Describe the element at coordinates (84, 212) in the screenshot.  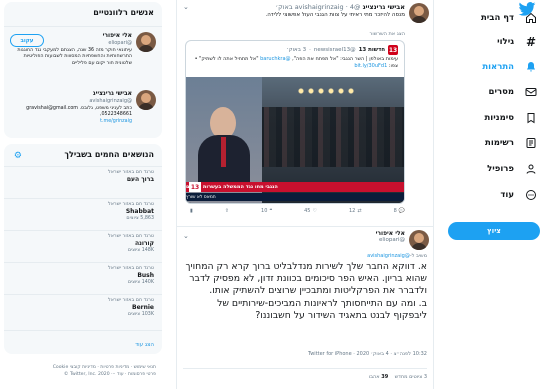
I see `trend-item: טרנד חם באזור ישראל Shabbat 5,863 ציוצים` at that location.